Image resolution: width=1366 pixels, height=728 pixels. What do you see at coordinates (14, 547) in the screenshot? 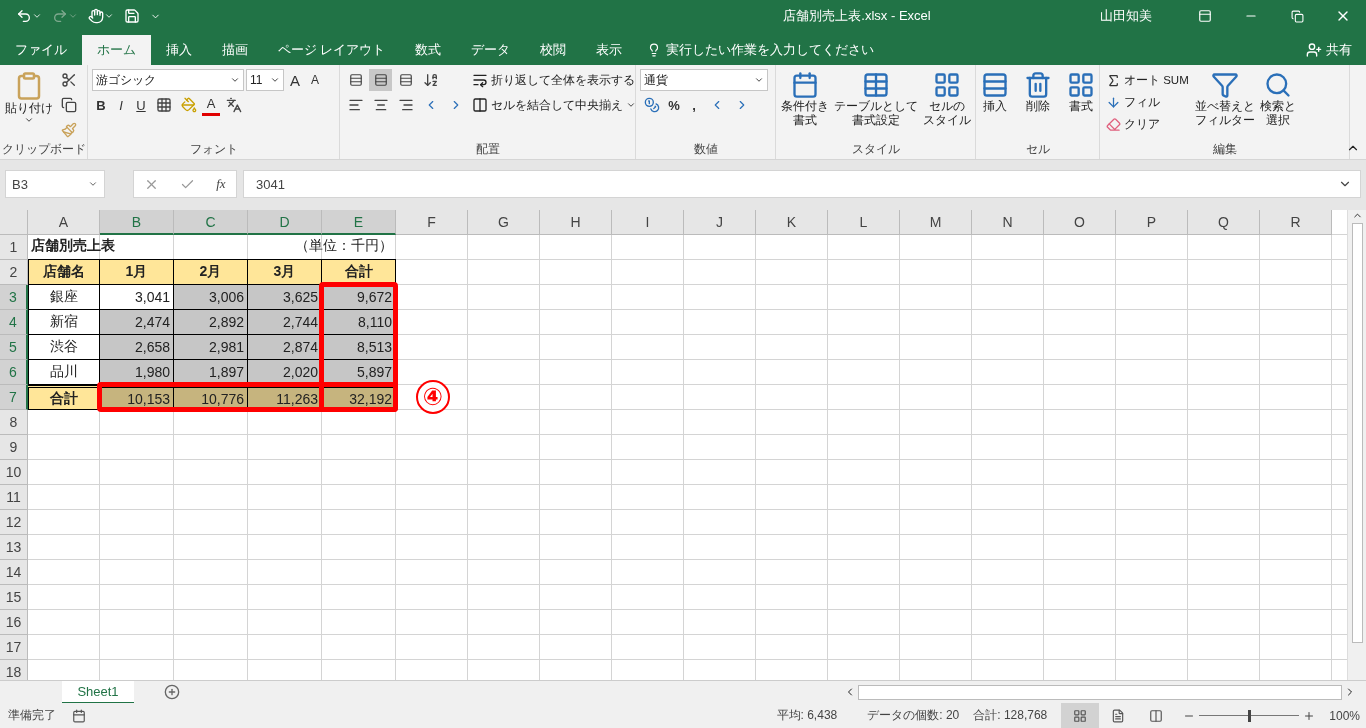
I see `row-header: 13` at bounding box center [14, 547].